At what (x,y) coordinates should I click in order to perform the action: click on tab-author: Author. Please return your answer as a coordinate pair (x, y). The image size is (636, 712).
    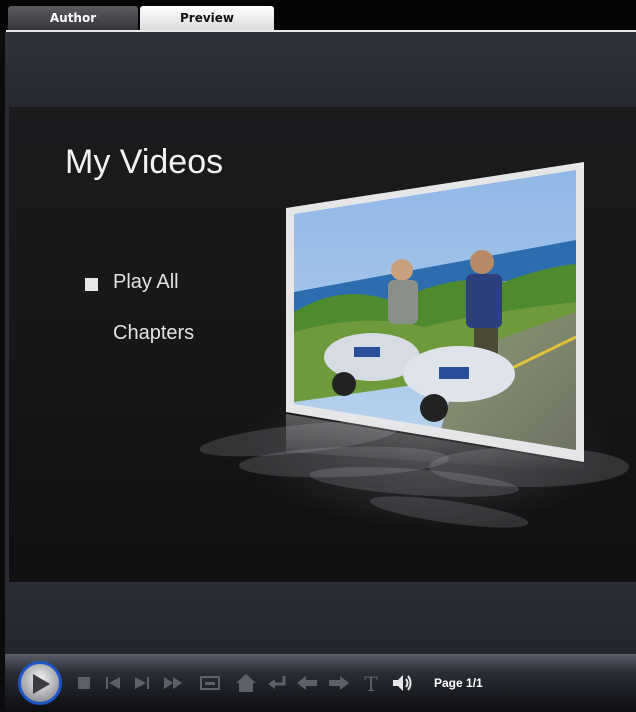
    Looking at the image, I should click on (73, 18).